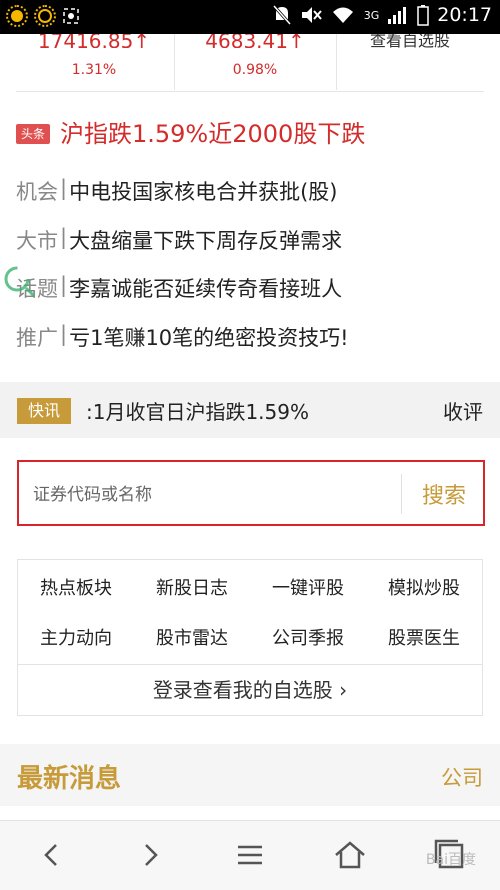  I want to click on headline-link: 沪指跌1.59%近2000股下跌, so click(212, 131).